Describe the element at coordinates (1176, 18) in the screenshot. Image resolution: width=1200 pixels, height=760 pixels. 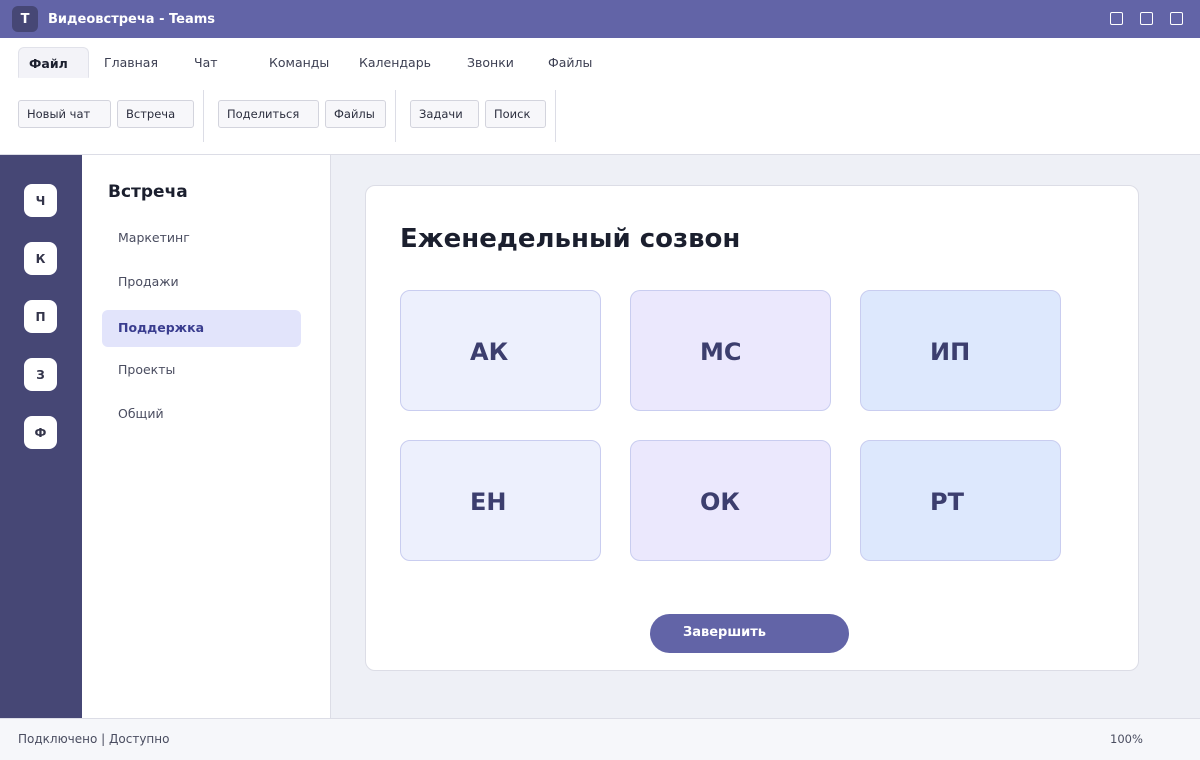
I see `close-icon` at that location.